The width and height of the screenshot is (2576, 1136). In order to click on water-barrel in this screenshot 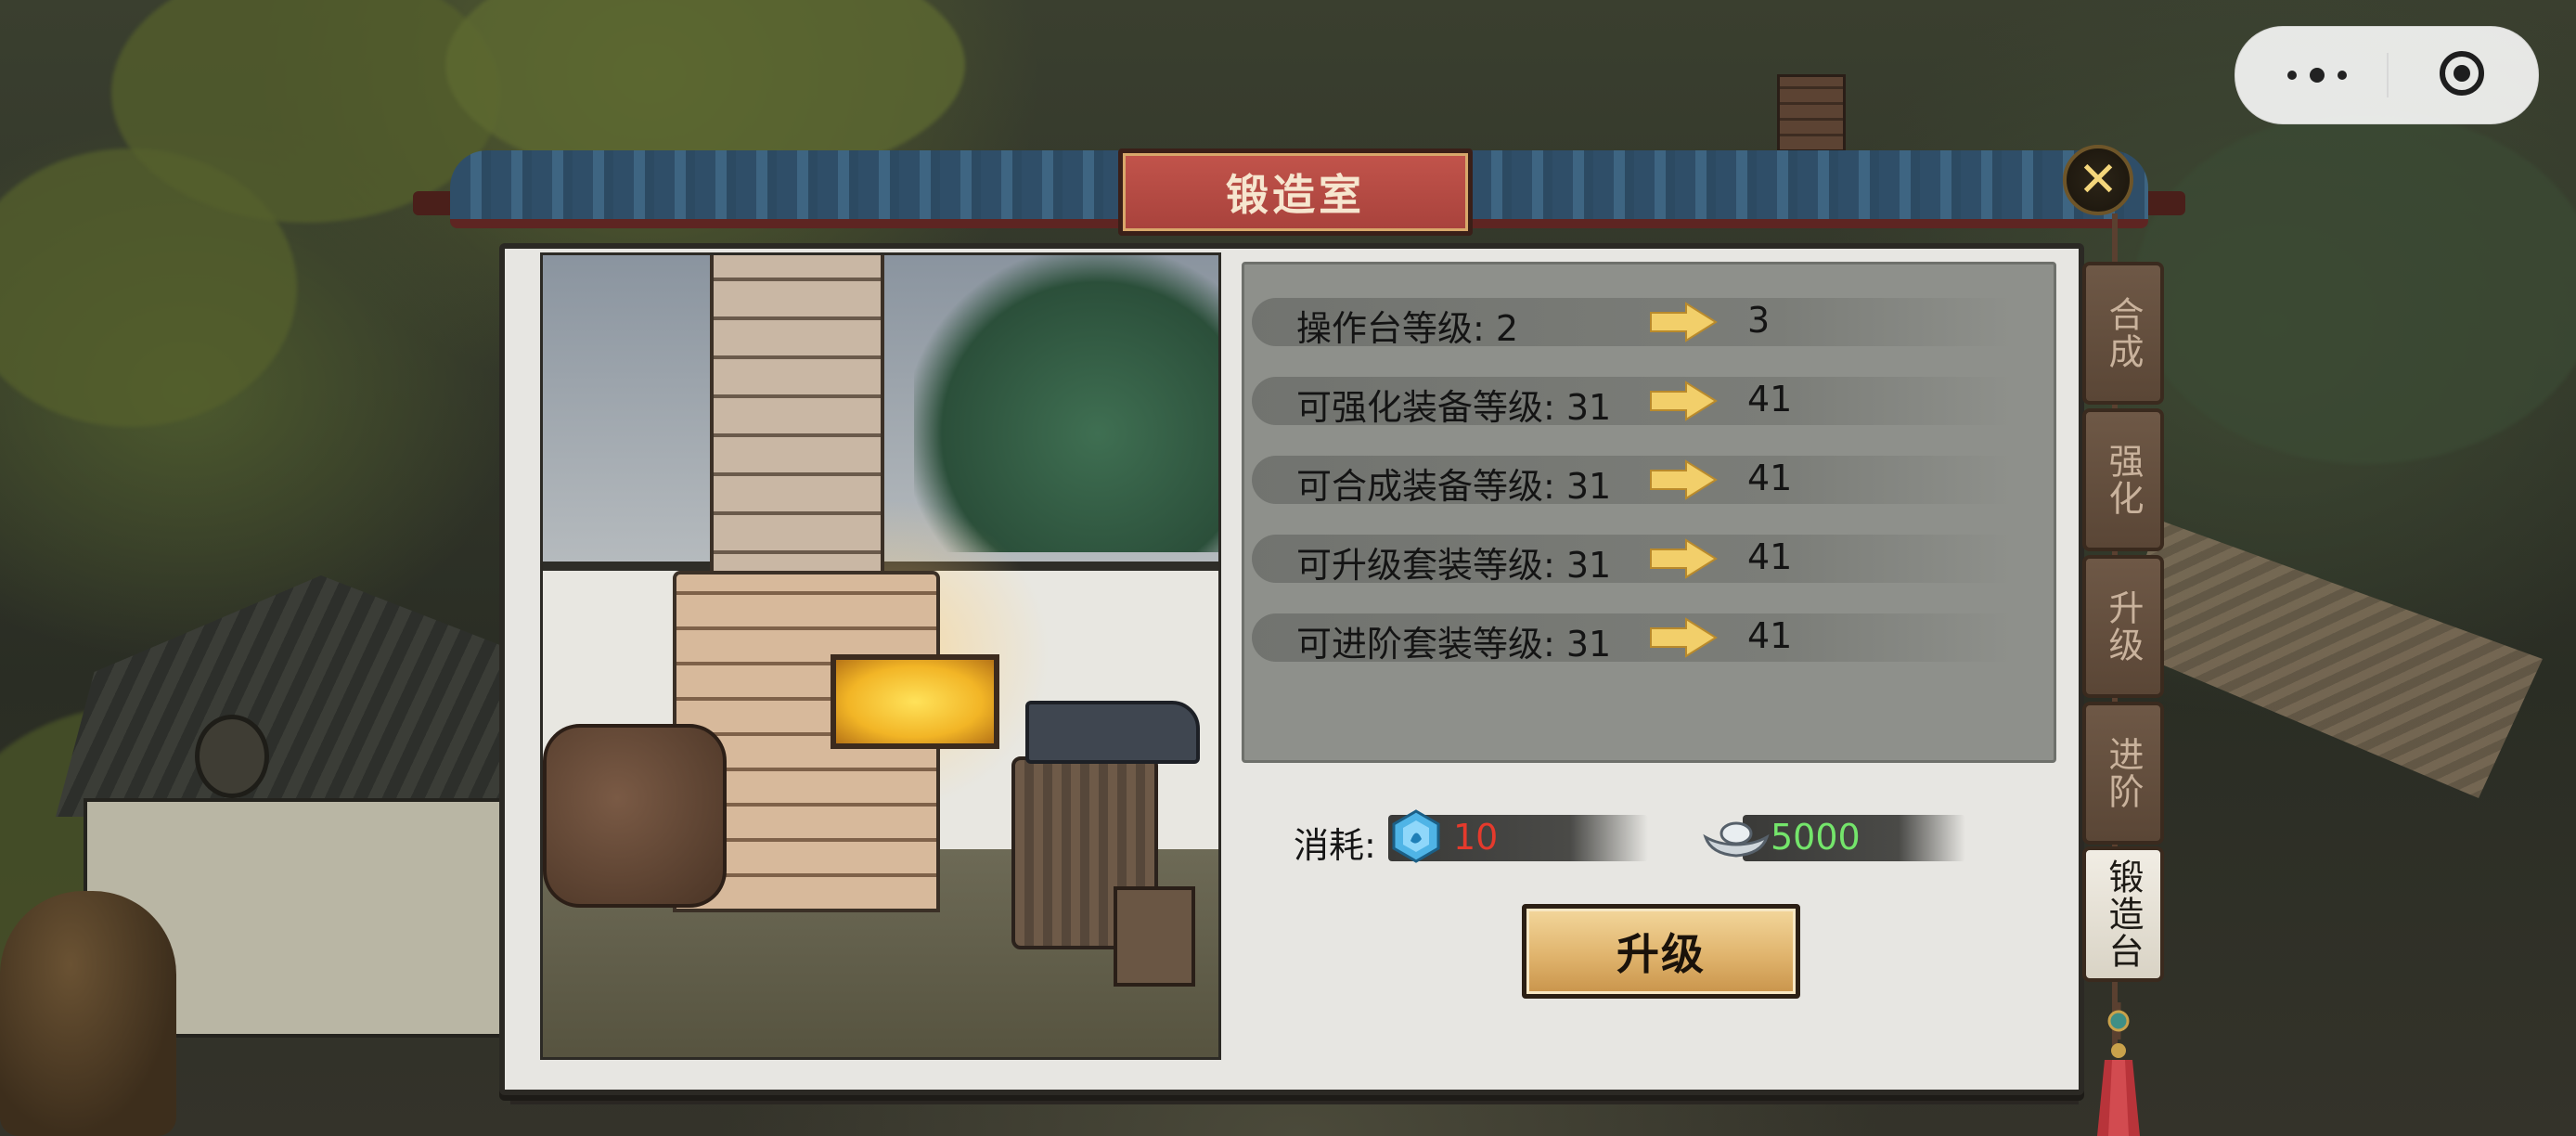, I will do `click(635, 816)`.